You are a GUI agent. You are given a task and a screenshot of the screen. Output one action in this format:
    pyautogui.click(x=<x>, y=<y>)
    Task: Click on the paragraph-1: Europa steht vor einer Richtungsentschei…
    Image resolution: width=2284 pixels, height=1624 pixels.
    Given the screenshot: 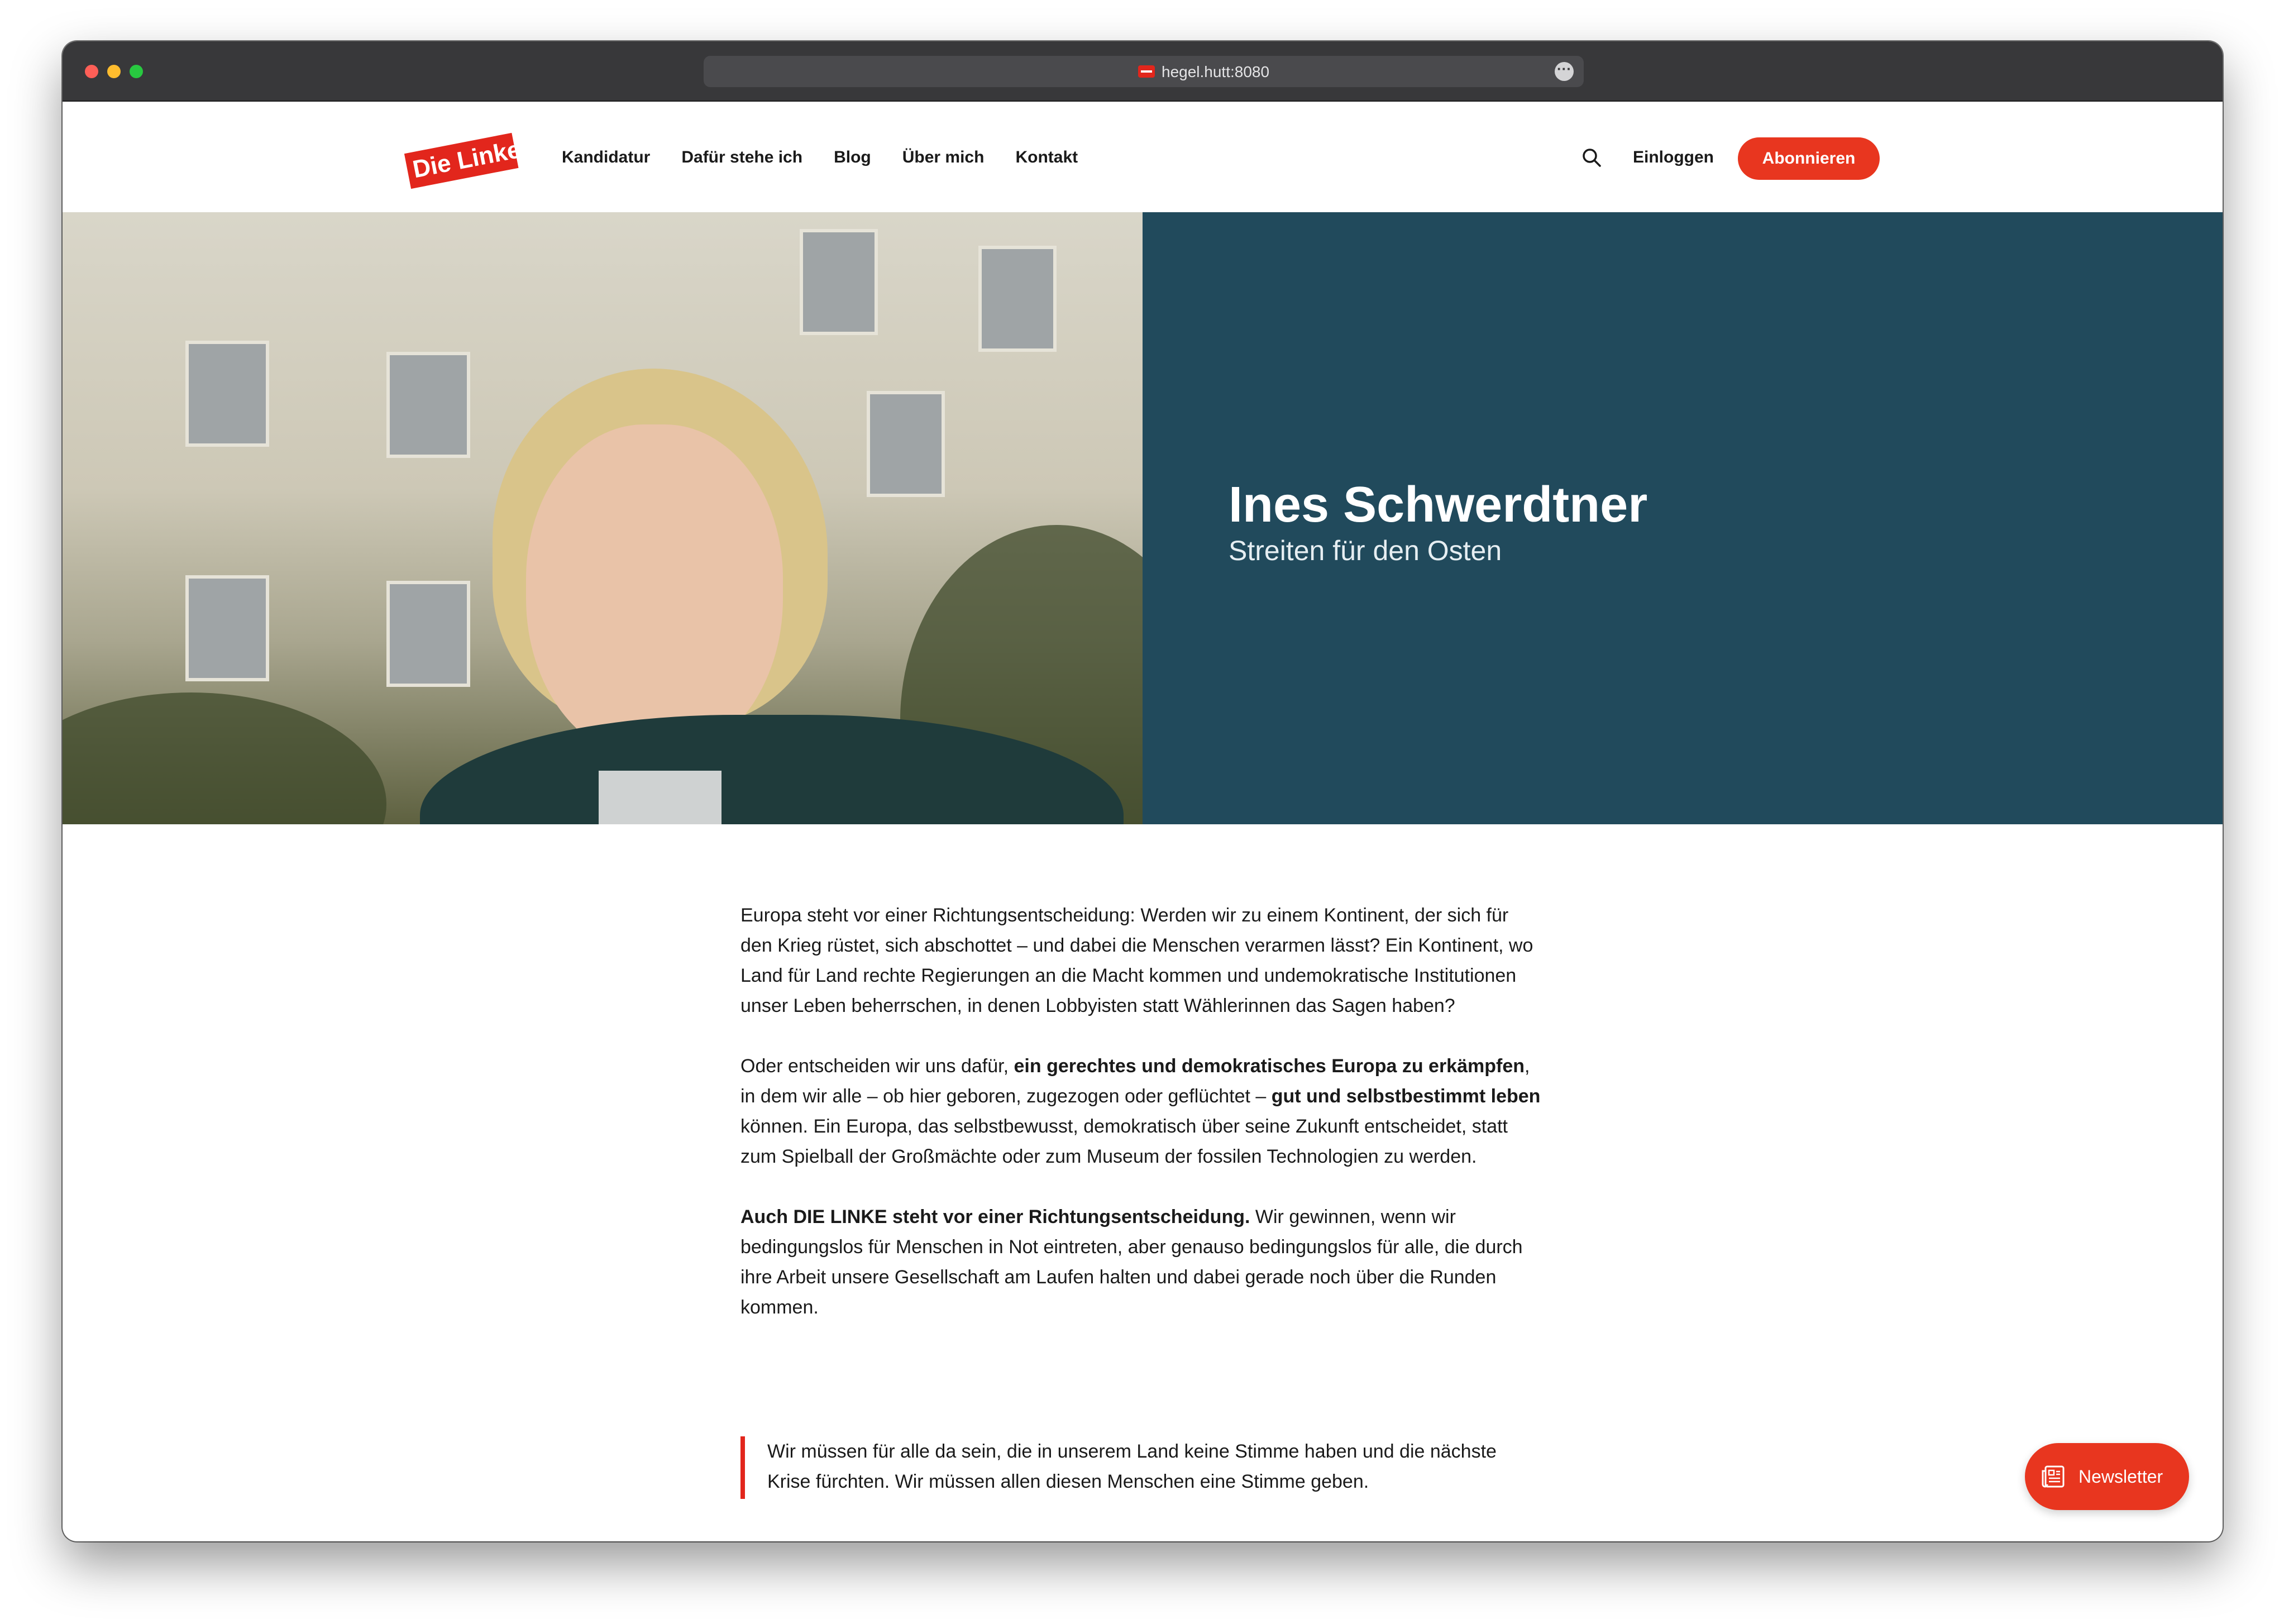 What is the action you would take?
    pyautogui.click(x=1136, y=960)
    